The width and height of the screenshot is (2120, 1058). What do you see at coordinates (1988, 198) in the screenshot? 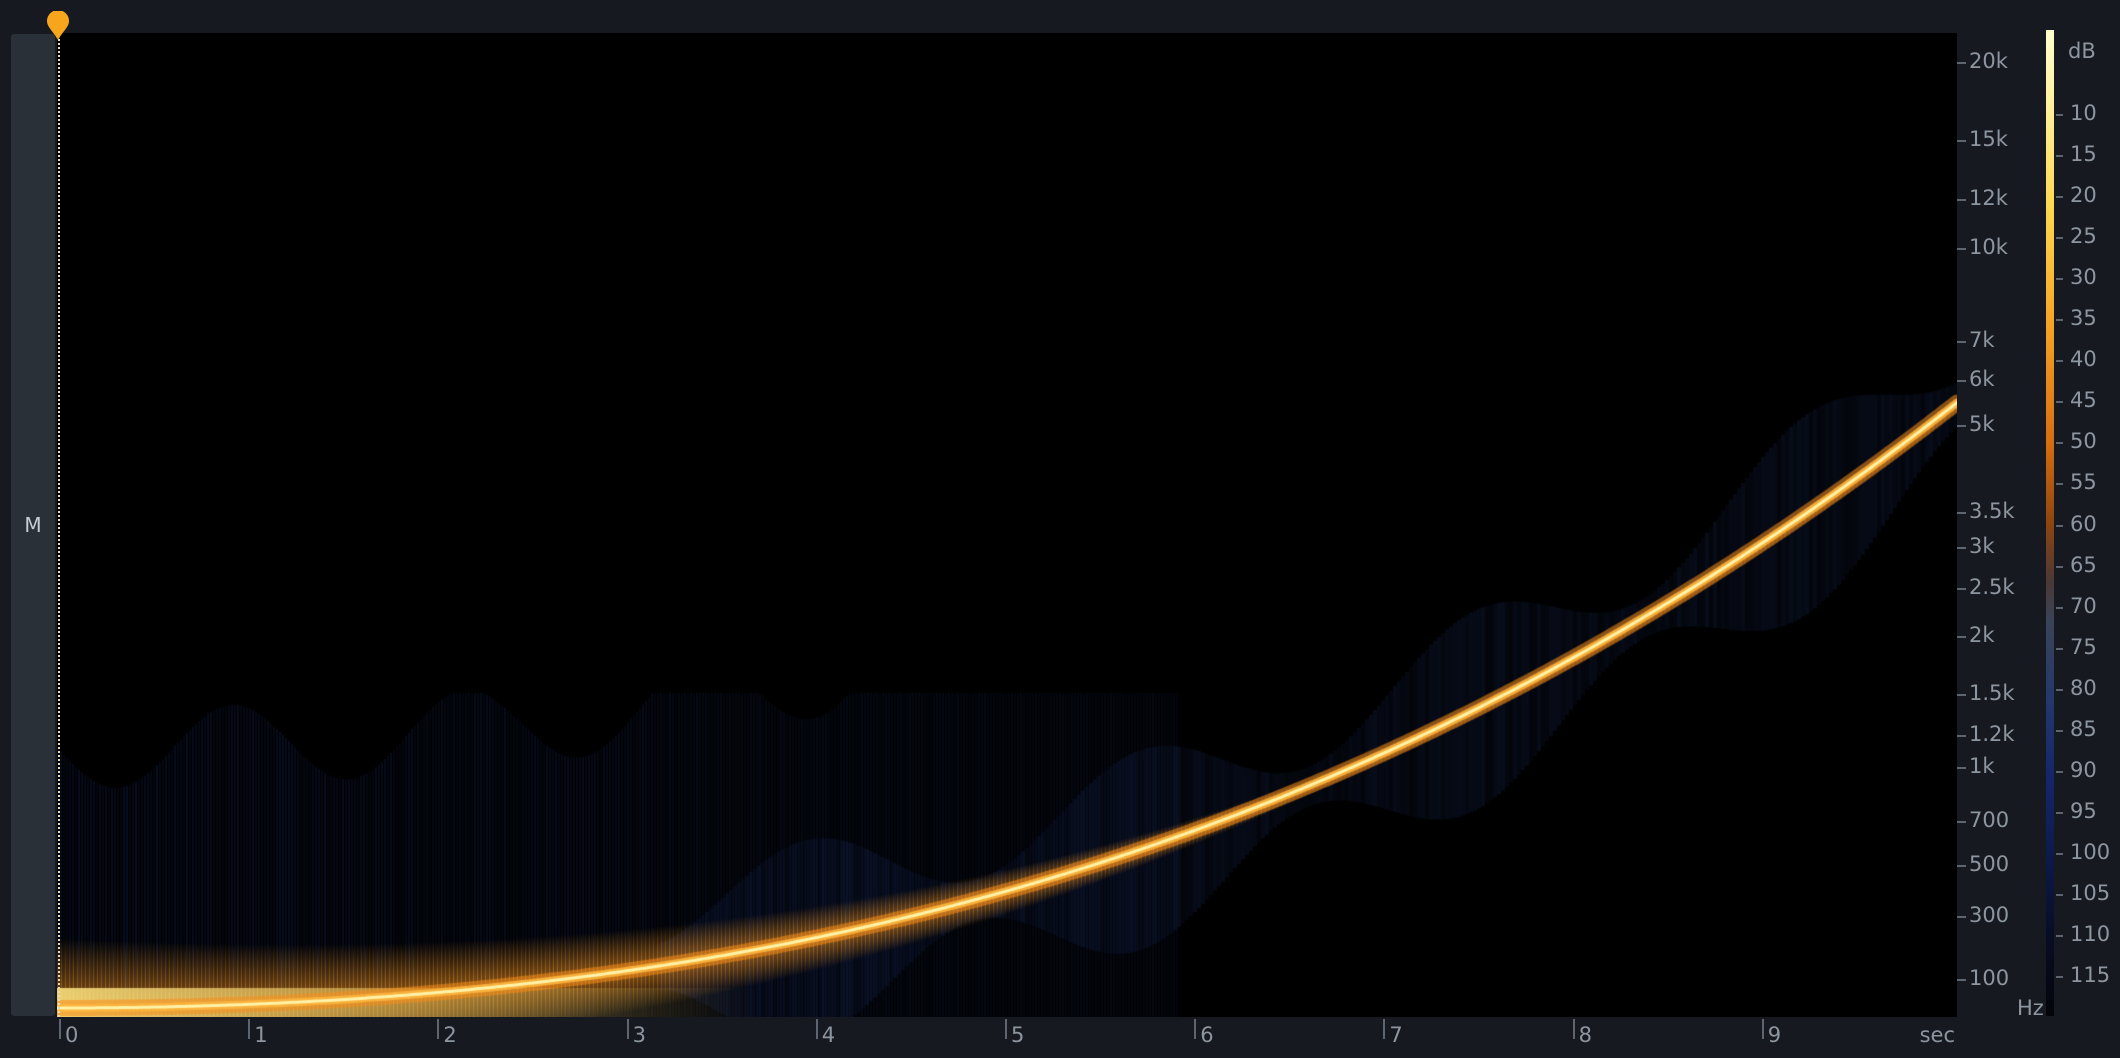
I see `freq-tick-label: 12k` at bounding box center [1988, 198].